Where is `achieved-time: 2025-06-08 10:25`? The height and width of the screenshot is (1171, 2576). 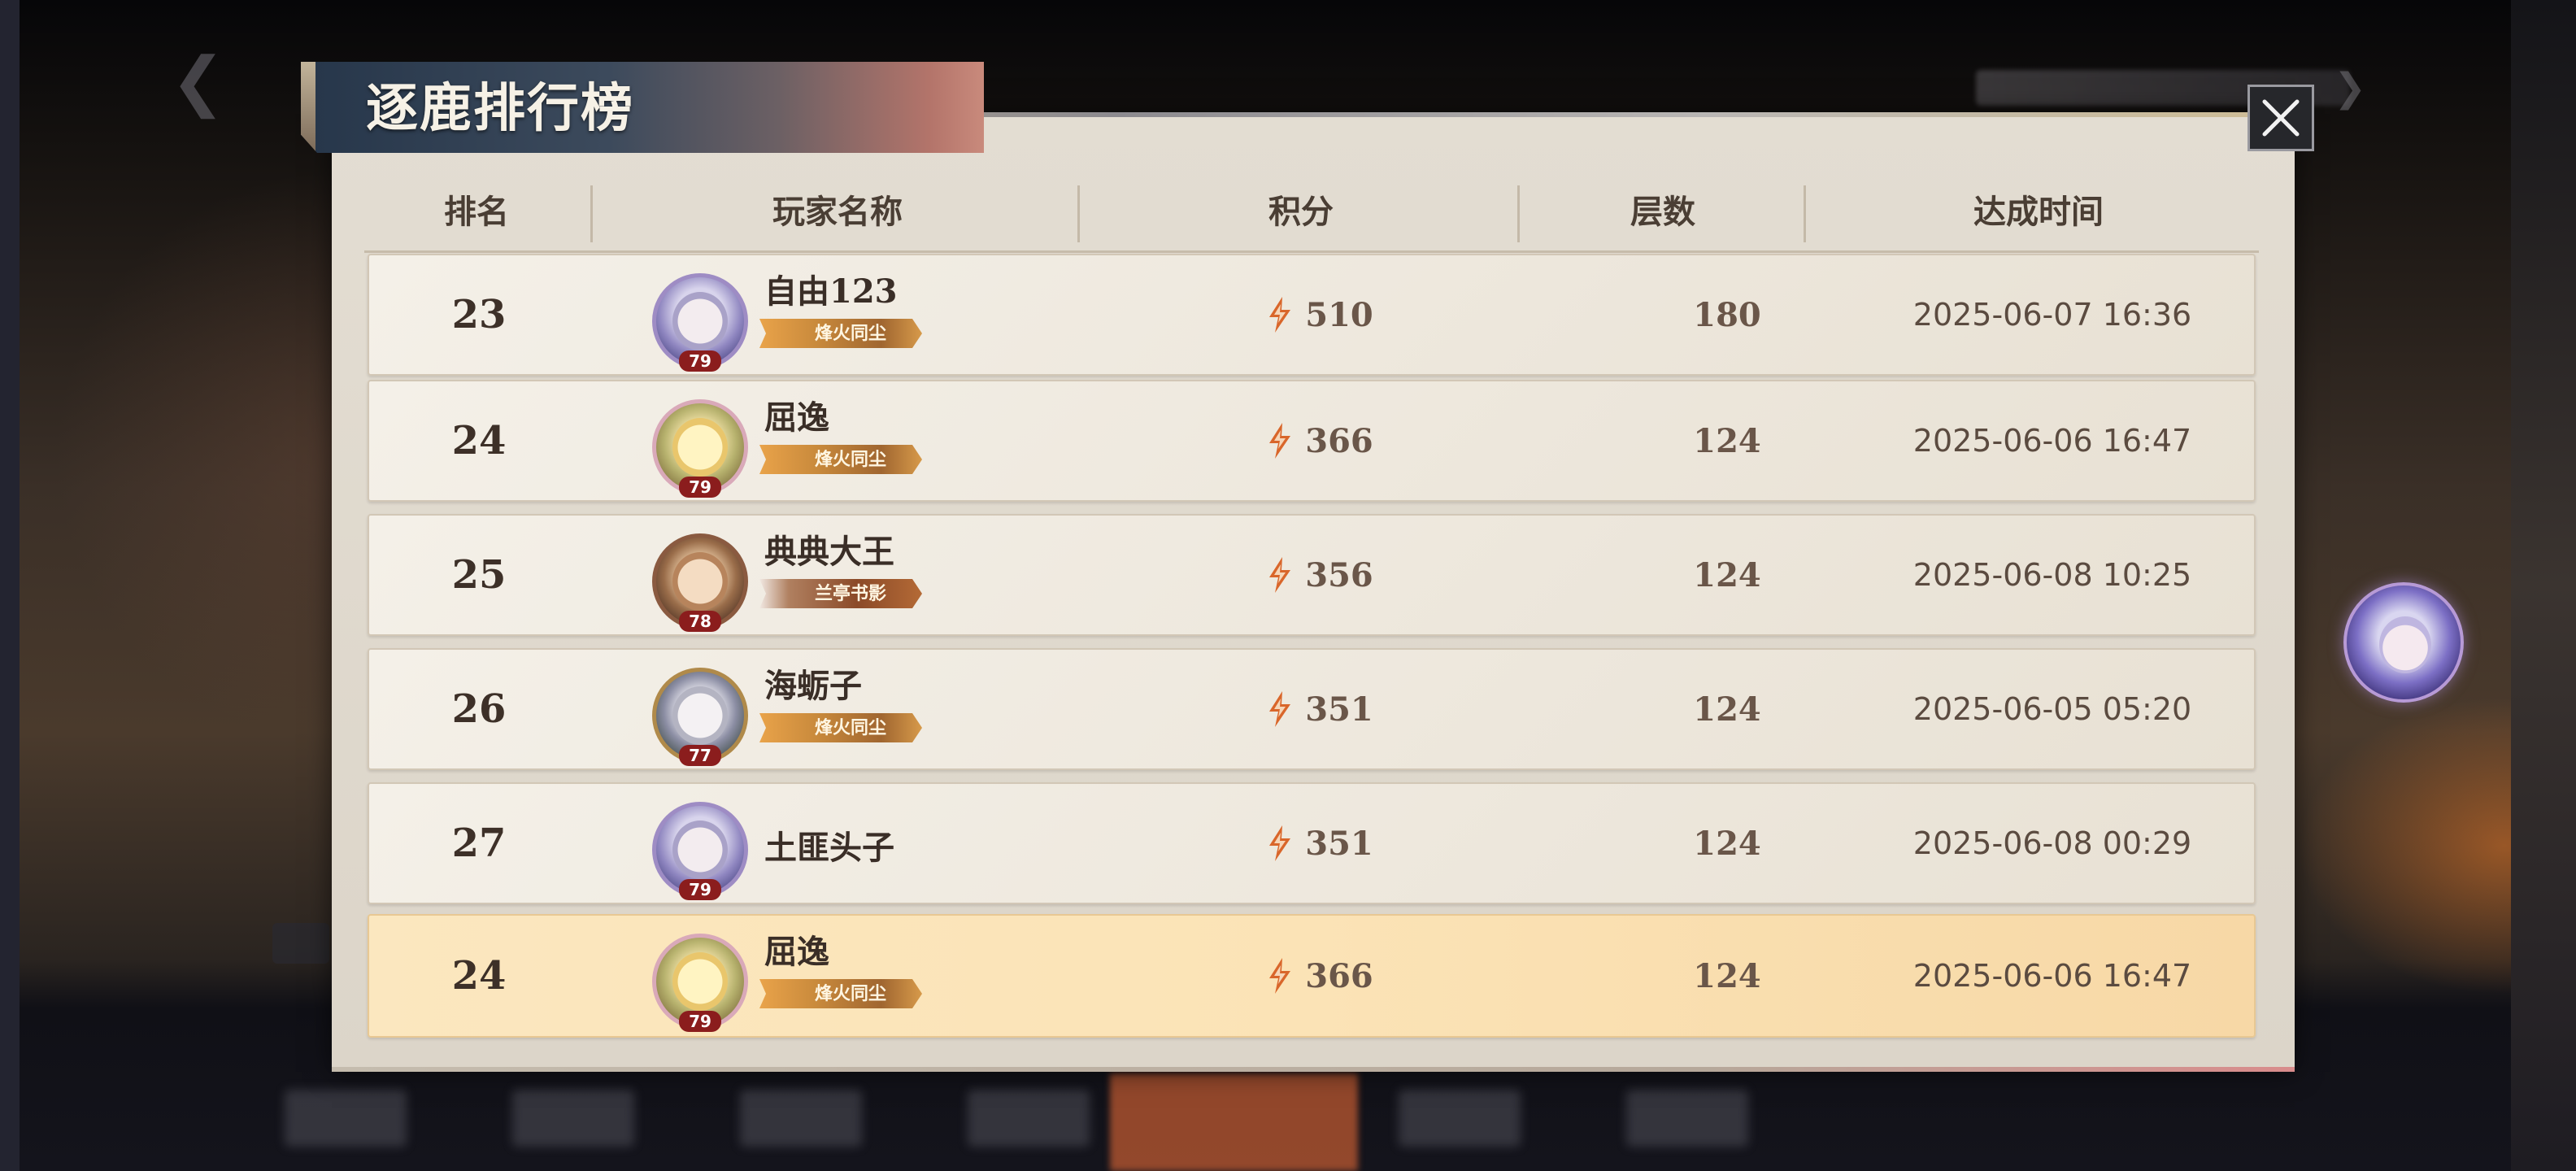 achieved-time: 2025-06-08 10:25 is located at coordinates (2052, 575).